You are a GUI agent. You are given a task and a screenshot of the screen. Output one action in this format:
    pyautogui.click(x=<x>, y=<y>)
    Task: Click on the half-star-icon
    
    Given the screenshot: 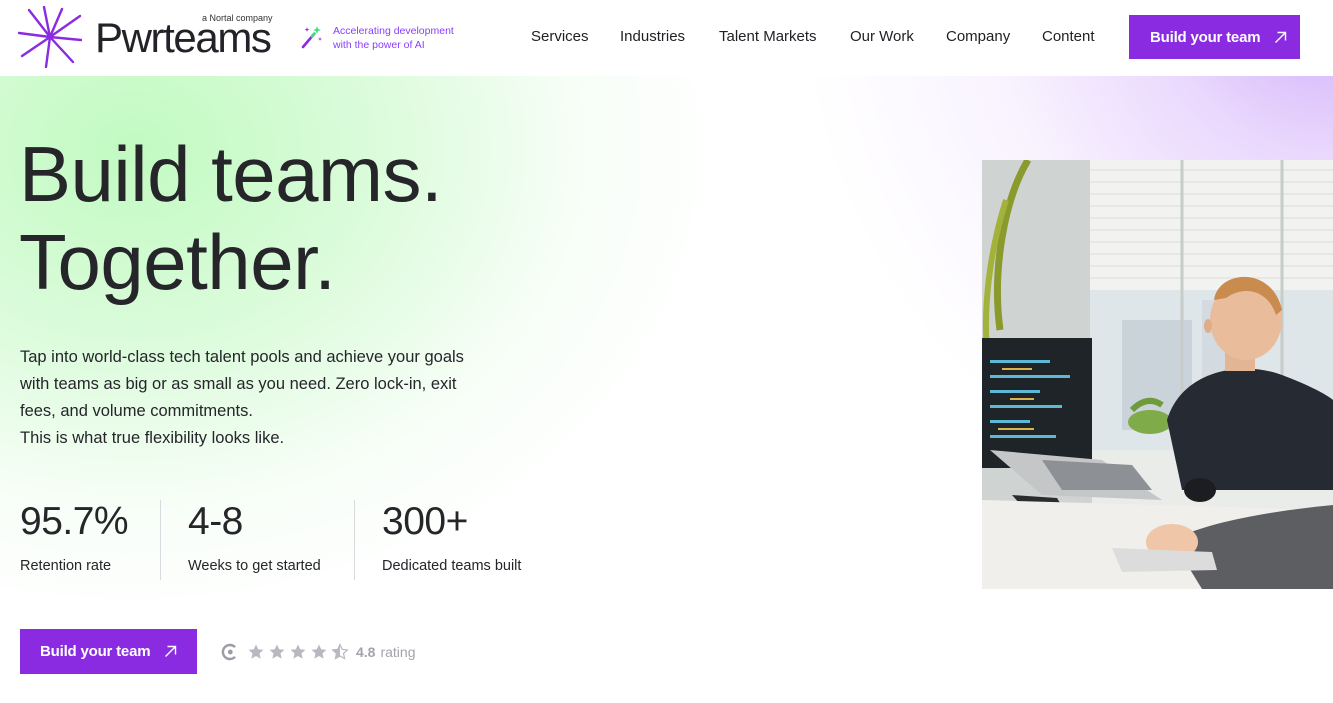 What is the action you would take?
    pyautogui.click(x=340, y=651)
    